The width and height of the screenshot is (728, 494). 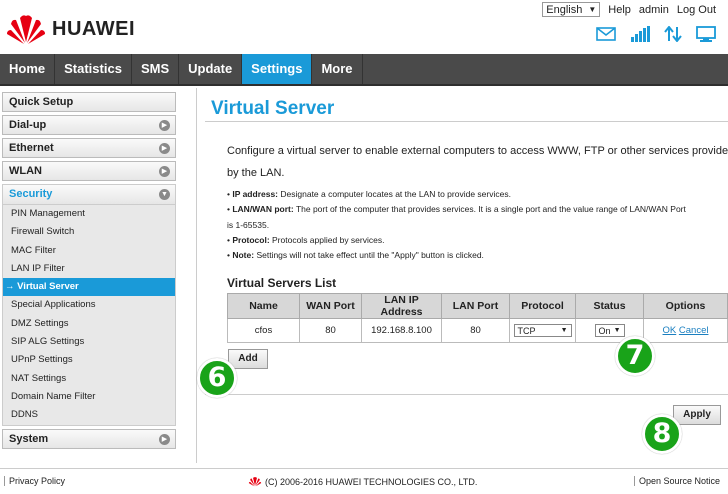 I want to click on sidebar-item-dialup: Dial-up ▶, so click(x=89, y=125).